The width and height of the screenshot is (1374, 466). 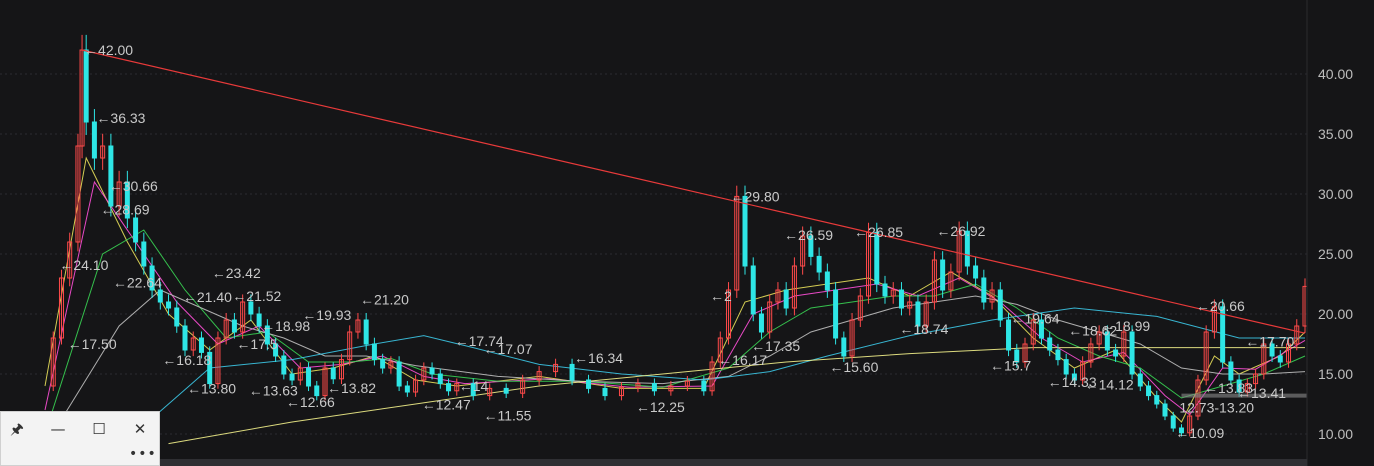 What do you see at coordinates (1109, 385) in the screenshot?
I see `price-annotation: ←14.12` at bounding box center [1109, 385].